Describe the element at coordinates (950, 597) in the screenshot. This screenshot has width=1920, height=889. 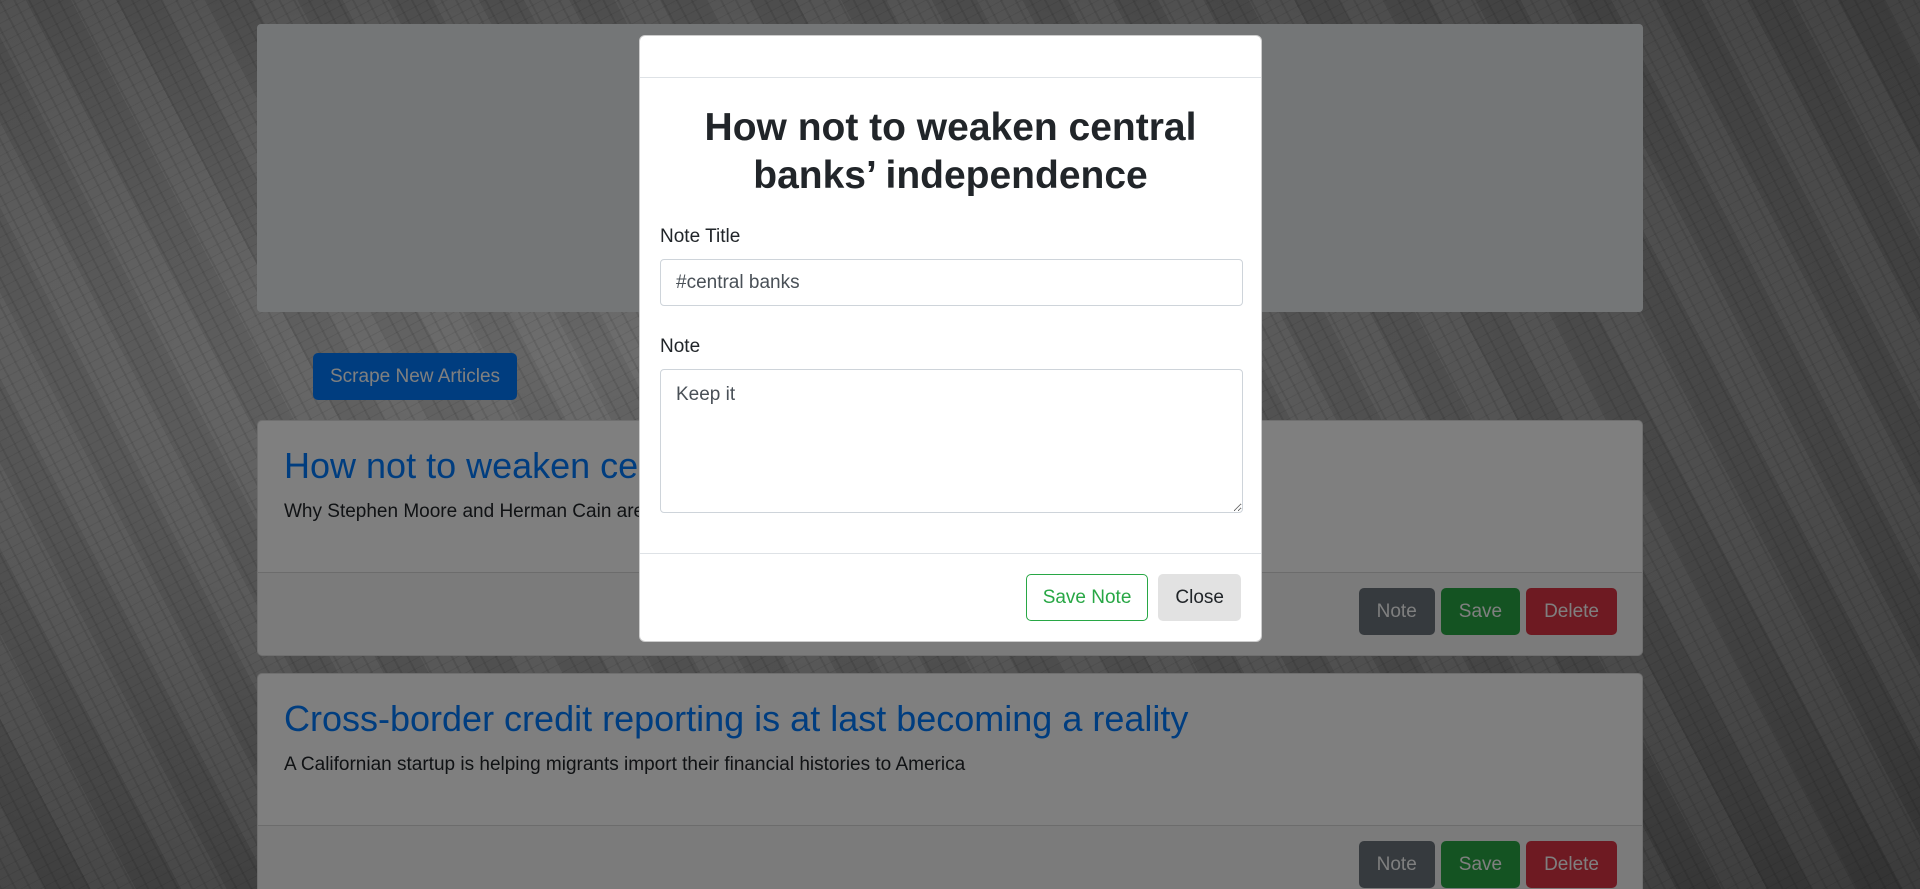
I see `modal-footer: Save Note Close` at that location.